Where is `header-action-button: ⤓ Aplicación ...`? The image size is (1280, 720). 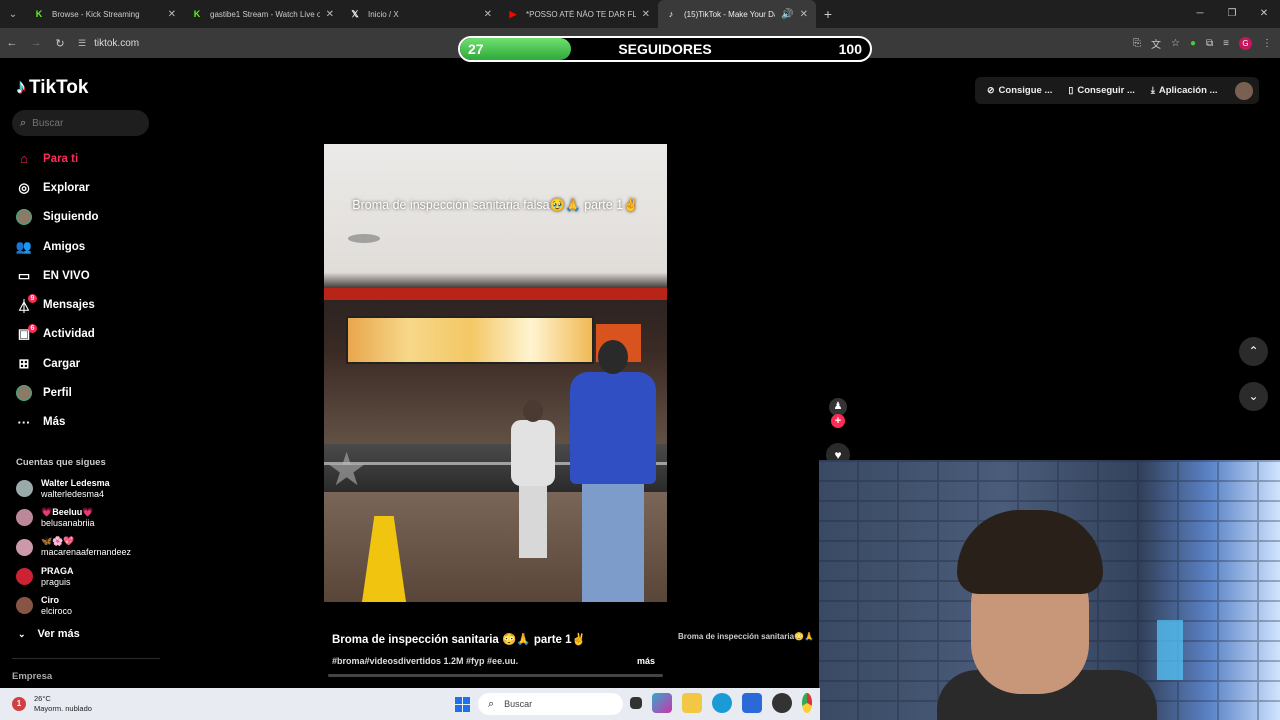 header-action-button: ⤓ Aplicación ... is located at coordinates (1184, 90).